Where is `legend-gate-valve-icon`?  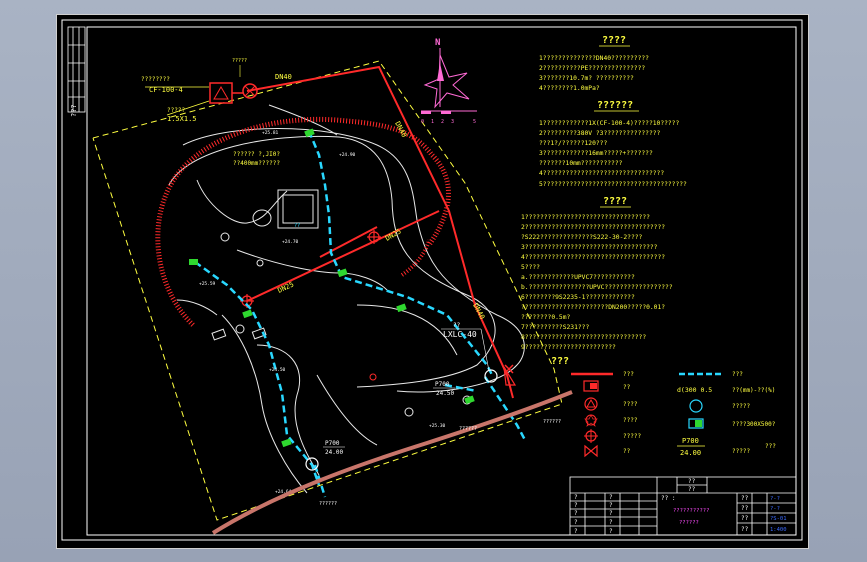
legend-gate-valve-icon is located at coordinates (591, 451).